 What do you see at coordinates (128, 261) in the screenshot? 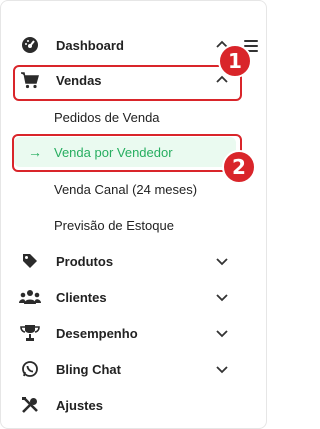
I see `sidebar-item-produtos: Produtos` at bounding box center [128, 261].